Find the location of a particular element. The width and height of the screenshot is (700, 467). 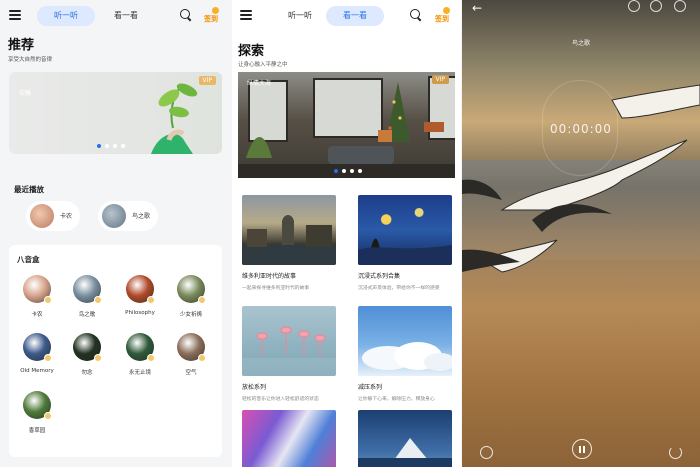

content-card: 维多利亚时代的故事 一起来探寻维多利亚时代的故事 is located at coordinates (289, 243).